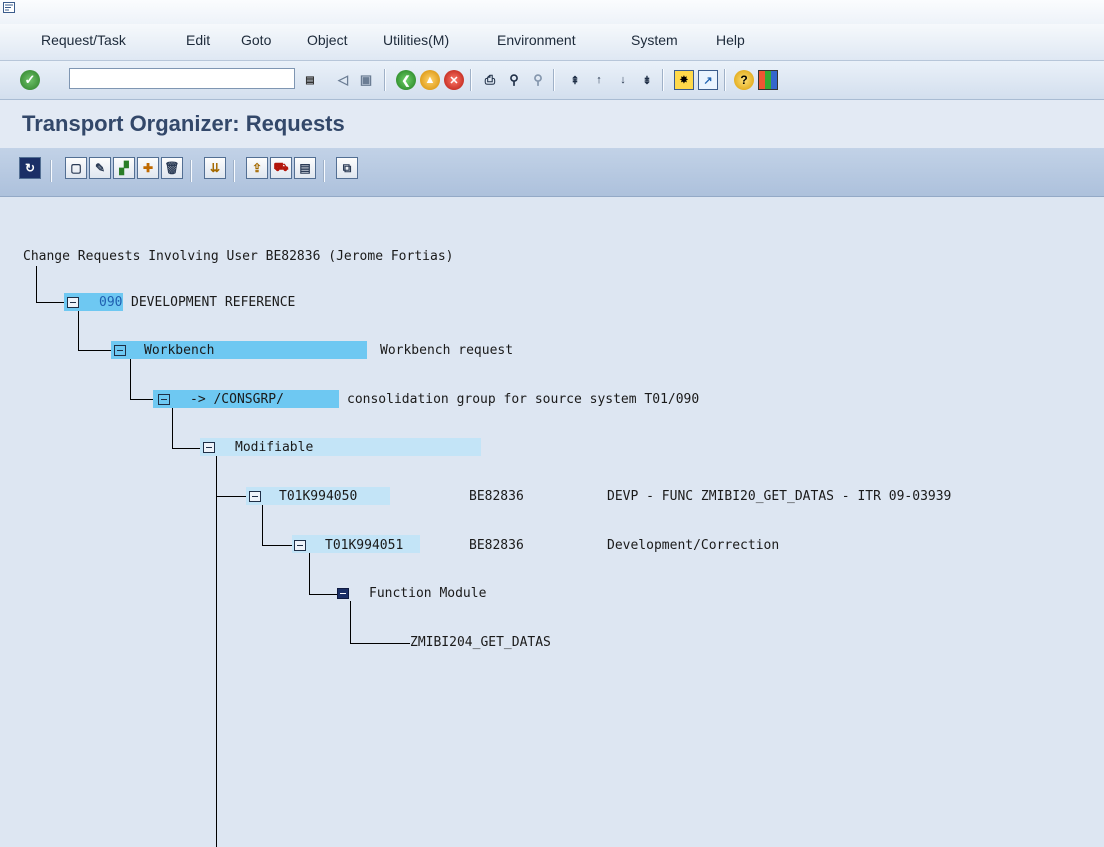 Image resolution: width=1104 pixels, height=847 pixels. What do you see at coordinates (406, 80) in the screenshot?
I see `back-icon: ❮` at bounding box center [406, 80].